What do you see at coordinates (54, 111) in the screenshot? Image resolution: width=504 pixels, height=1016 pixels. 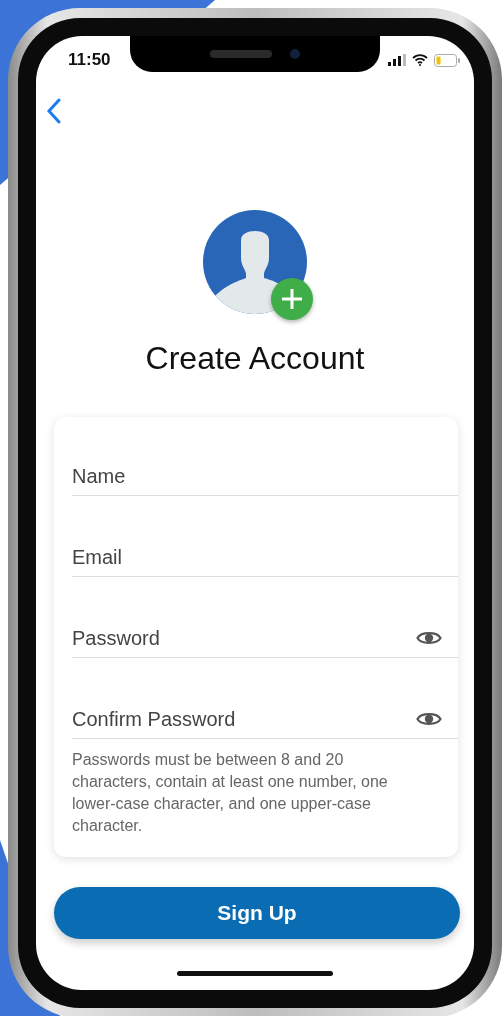 I see `back-icon` at bounding box center [54, 111].